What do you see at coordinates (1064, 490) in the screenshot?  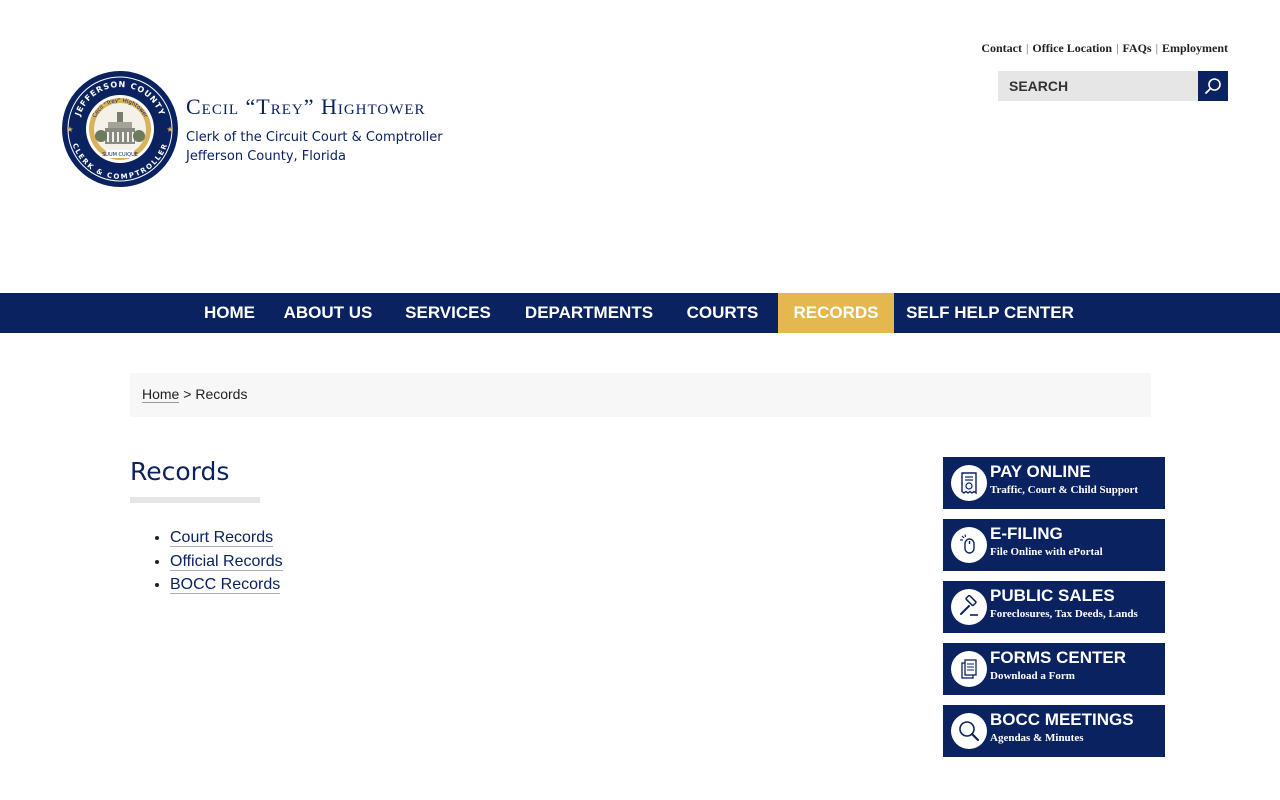 I see `pay-online-subtitle: Traffic, Court & Child Support` at bounding box center [1064, 490].